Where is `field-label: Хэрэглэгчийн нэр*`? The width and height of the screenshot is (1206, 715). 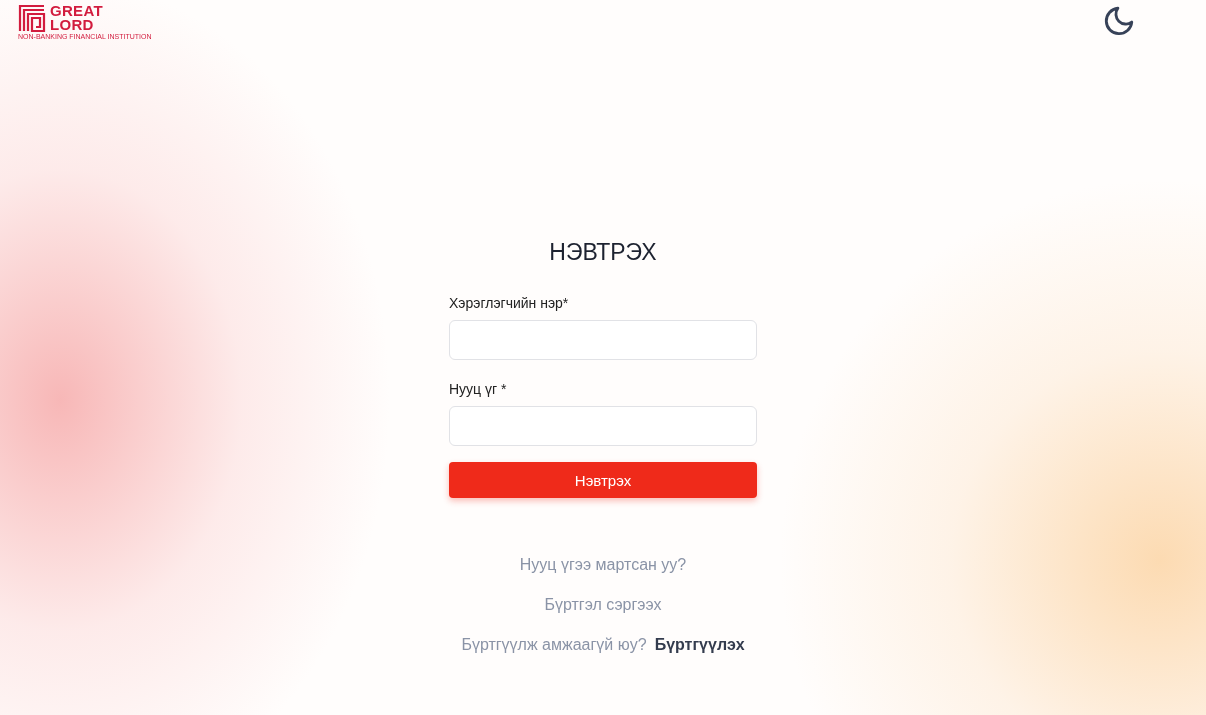
field-label: Хэрэглэгчийн нэр* is located at coordinates (509, 303).